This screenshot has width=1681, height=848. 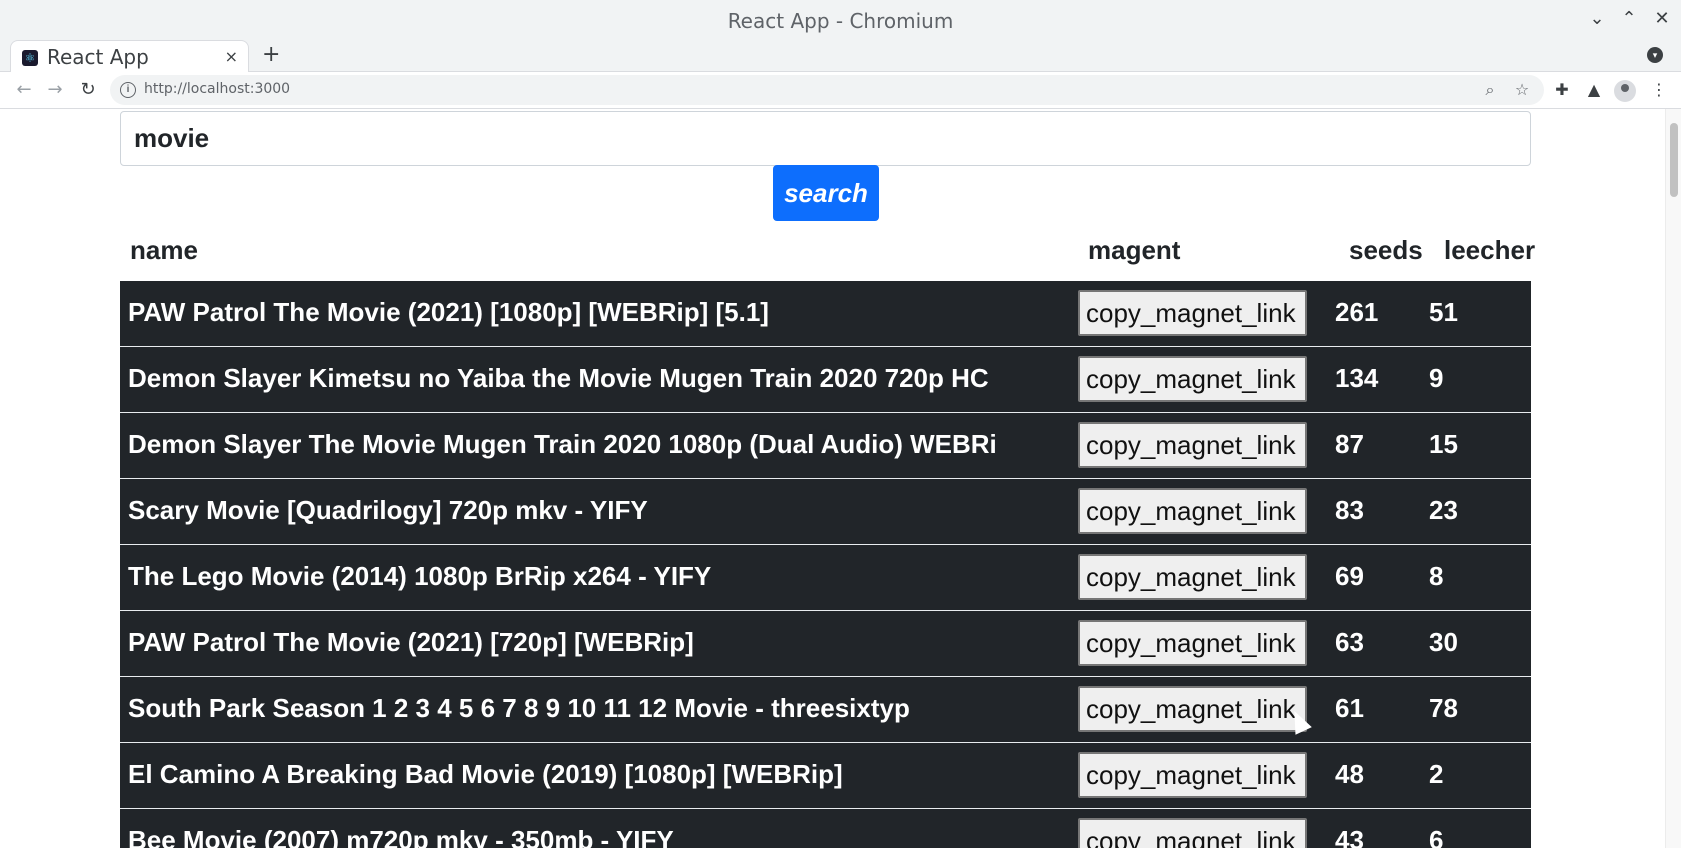 What do you see at coordinates (1522, 90) in the screenshot?
I see `star-icon: ☆` at bounding box center [1522, 90].